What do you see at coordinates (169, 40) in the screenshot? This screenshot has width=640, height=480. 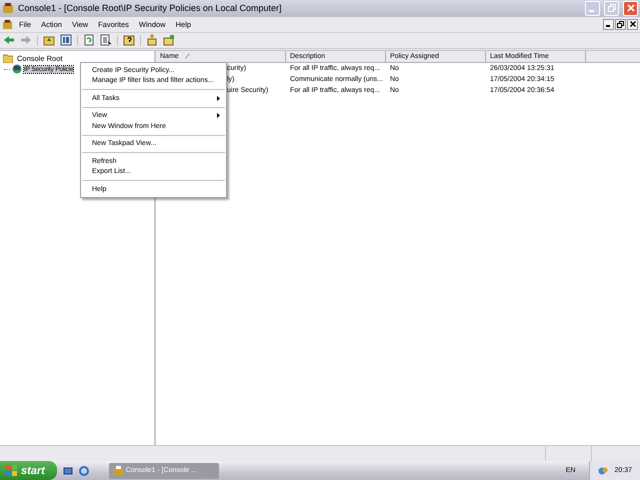 I see `policy-assign-icon` at bounding box center [169, 40].